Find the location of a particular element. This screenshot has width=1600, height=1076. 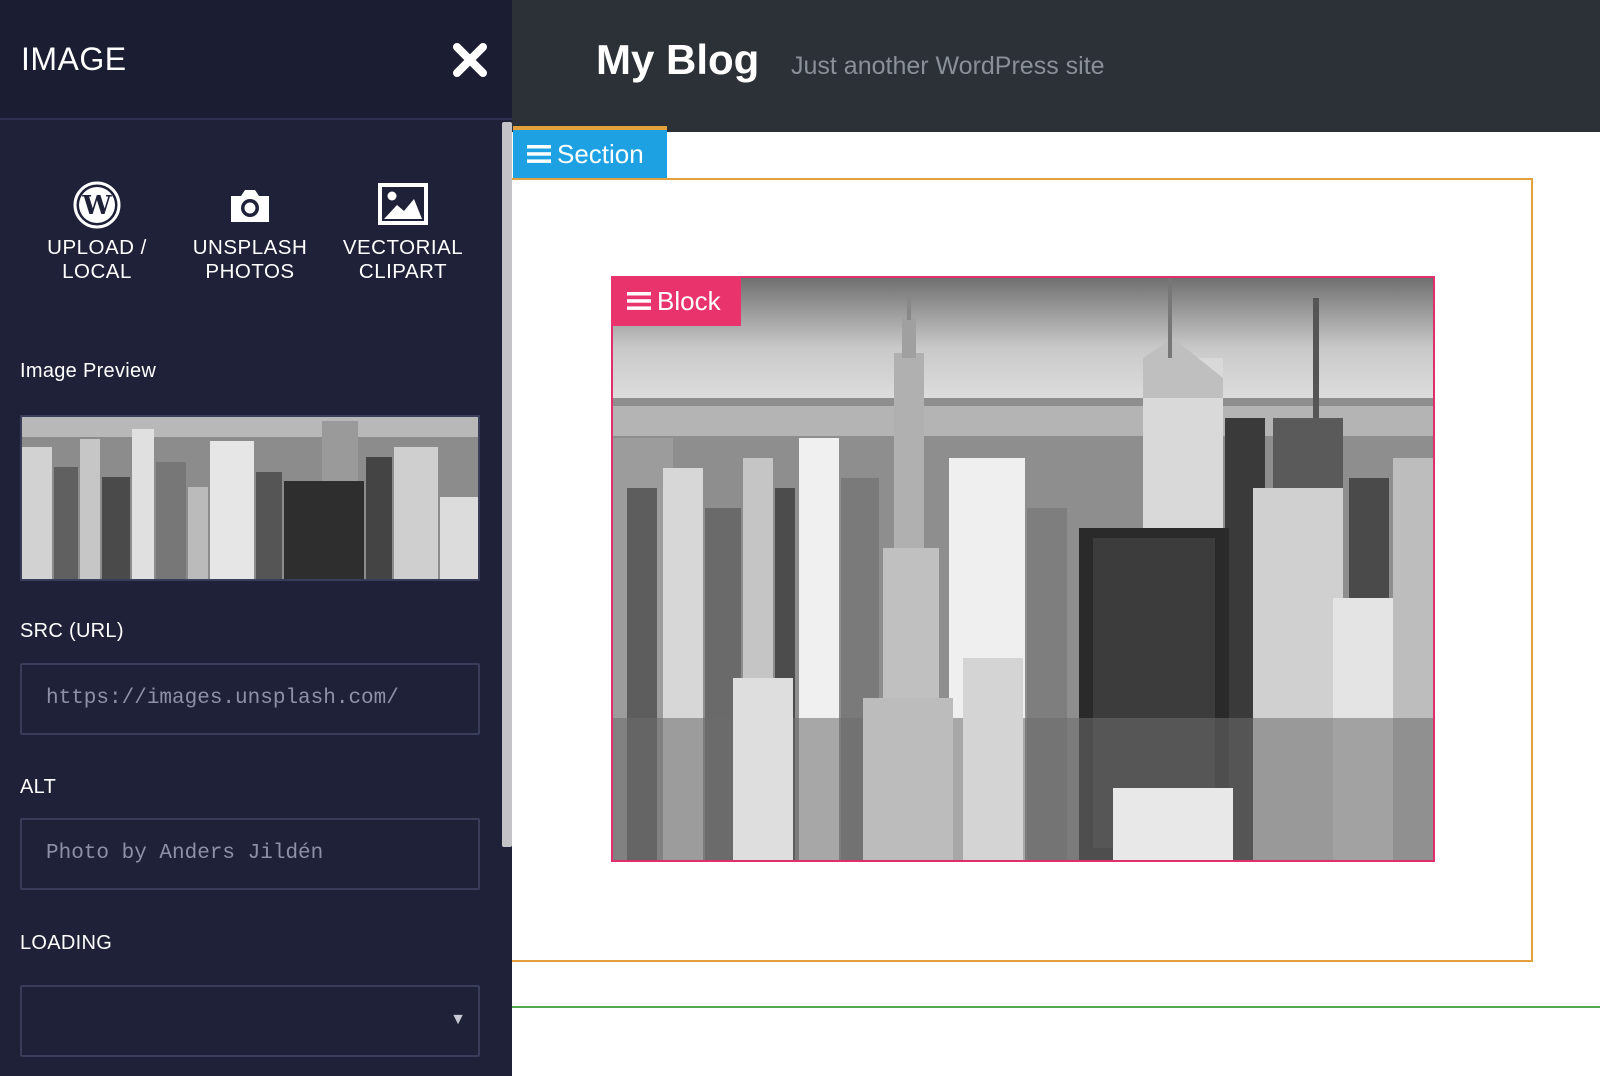

panel-title: IMAGE is located at coordinates (74, 59).